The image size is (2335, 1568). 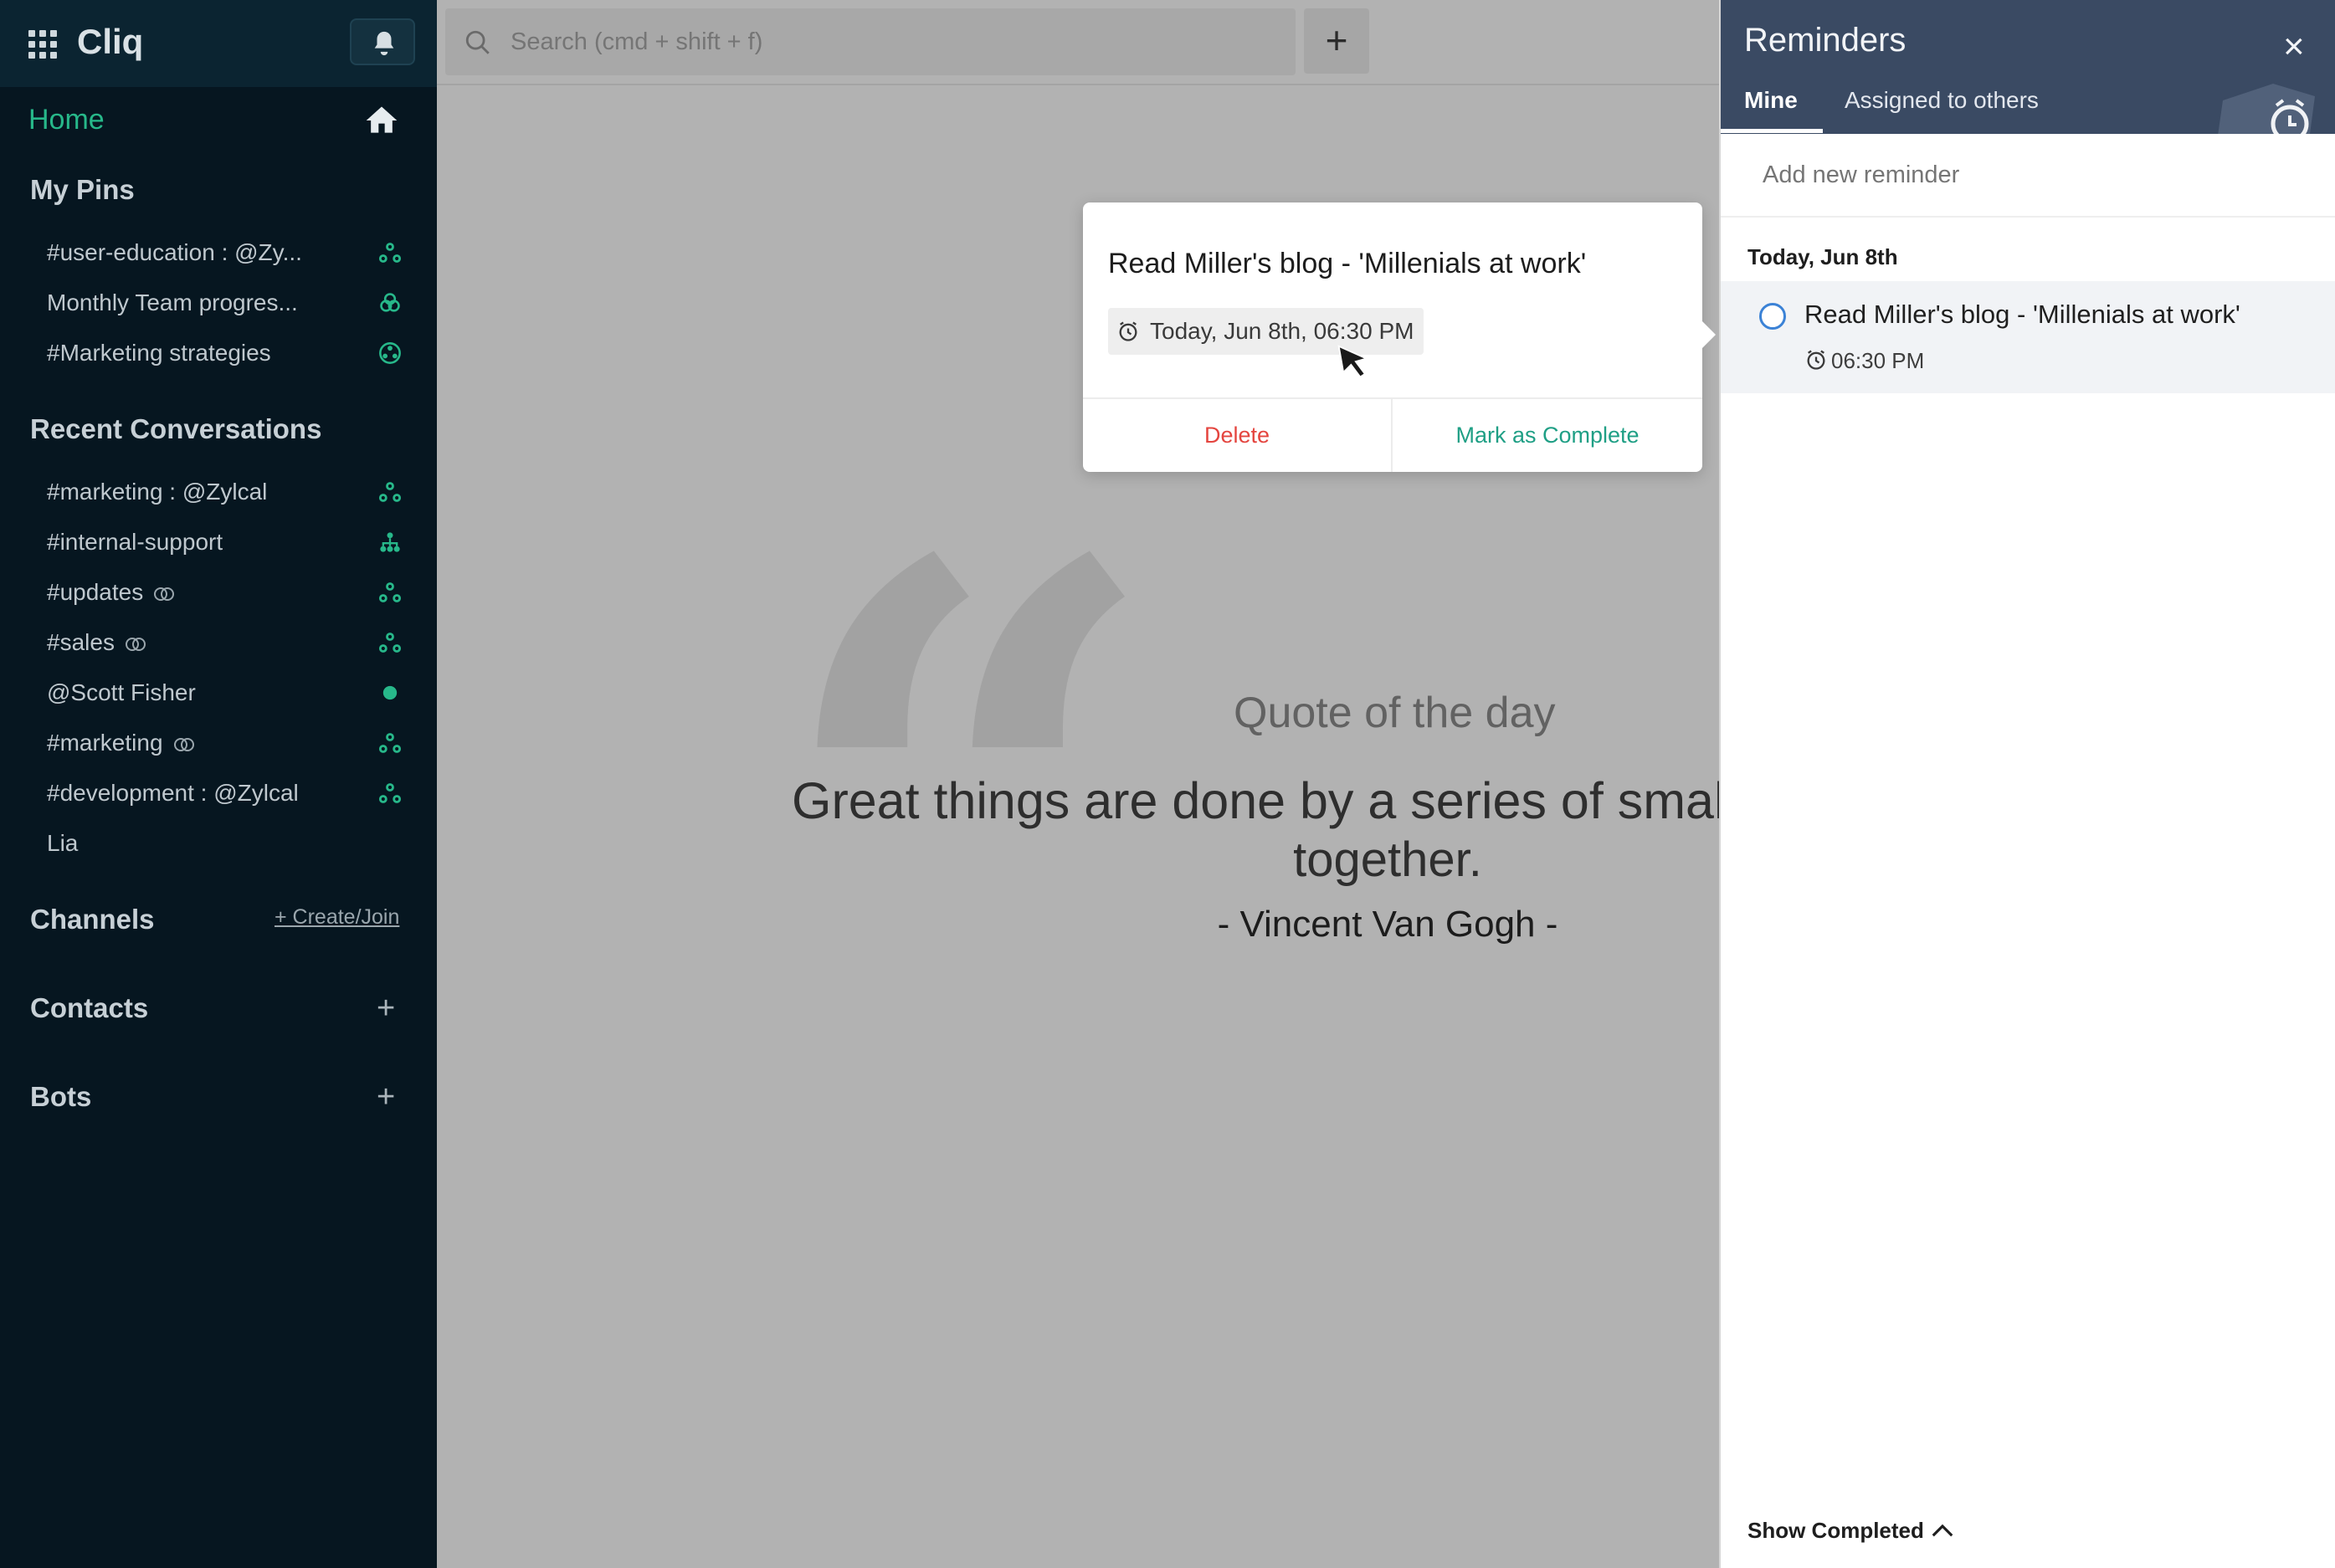 I want to click on popup-reminder-time: Today, Jun 8th, 06:30 PM, so click(x=1266, y=331).